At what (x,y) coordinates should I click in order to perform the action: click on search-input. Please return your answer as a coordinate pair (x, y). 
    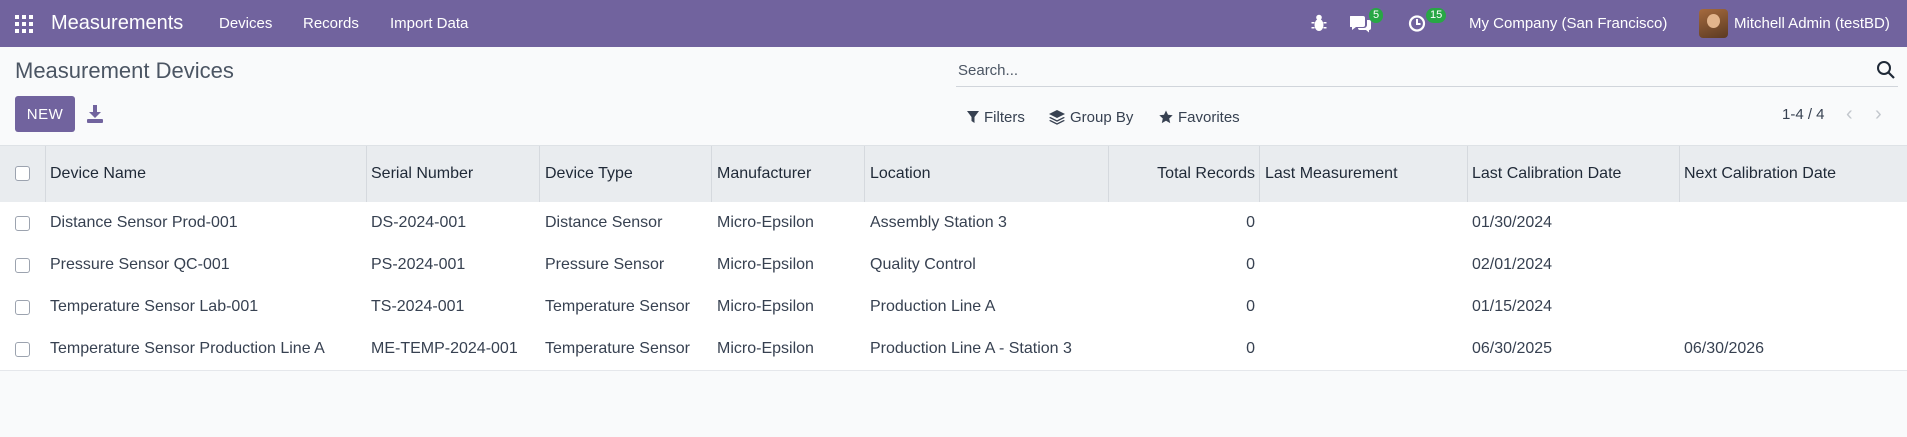
    Looking at the image, I should click on (1408, 70).